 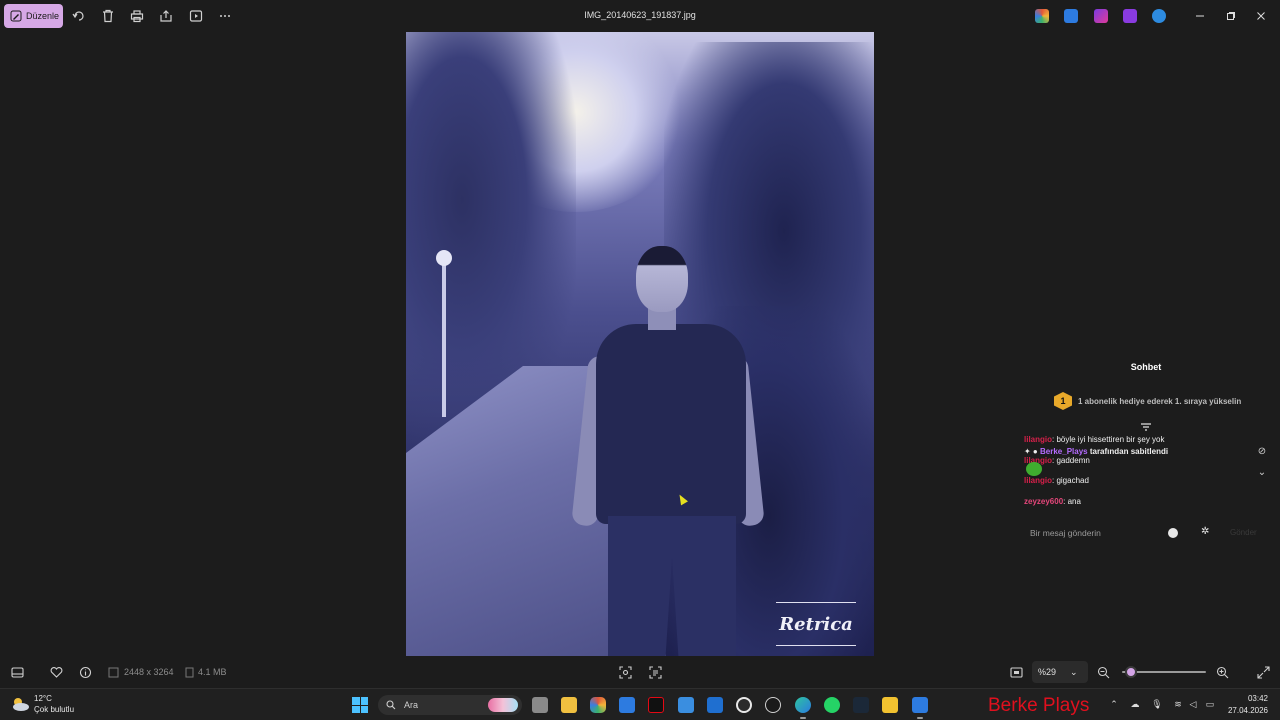 What do you see at coordinates (1200, 16) in the screenshot?
I see `minimize-button` at bounding box center [1200, 16].